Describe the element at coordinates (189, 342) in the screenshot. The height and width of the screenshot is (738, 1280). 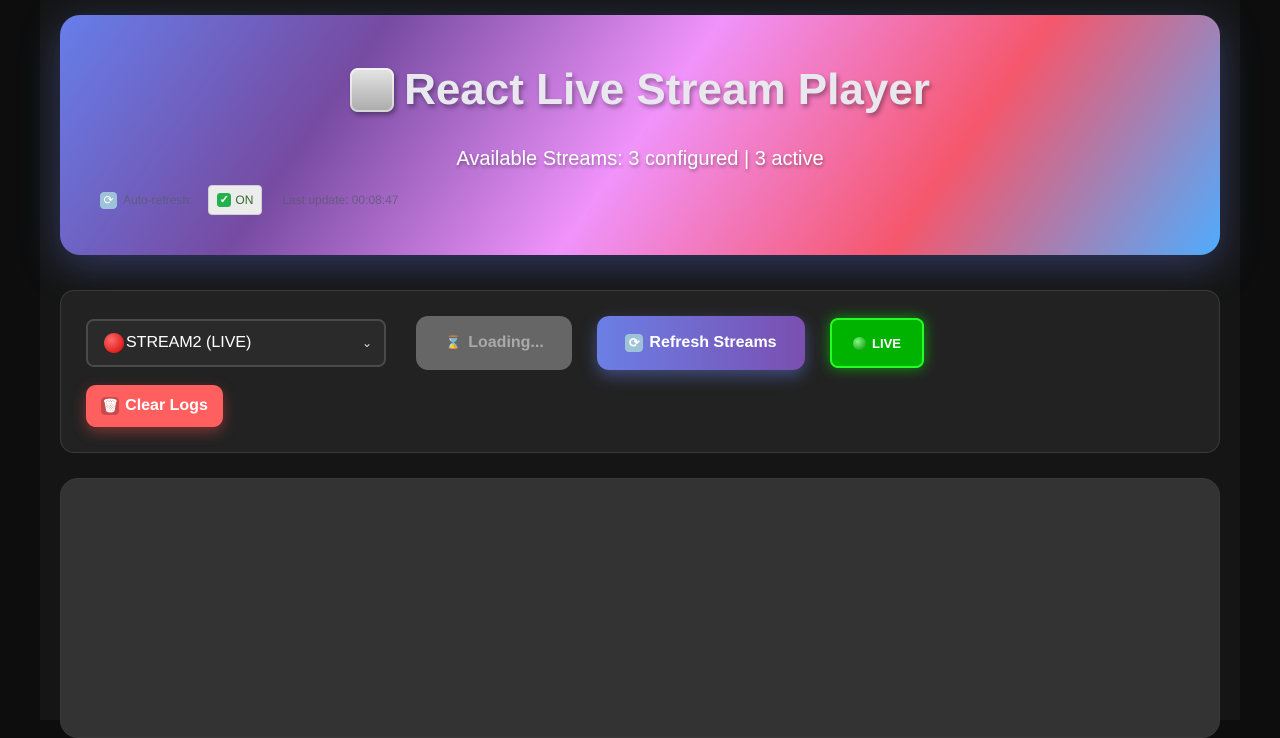
I see `stream-select-value: STREAM2 (LIVE)` at that location.